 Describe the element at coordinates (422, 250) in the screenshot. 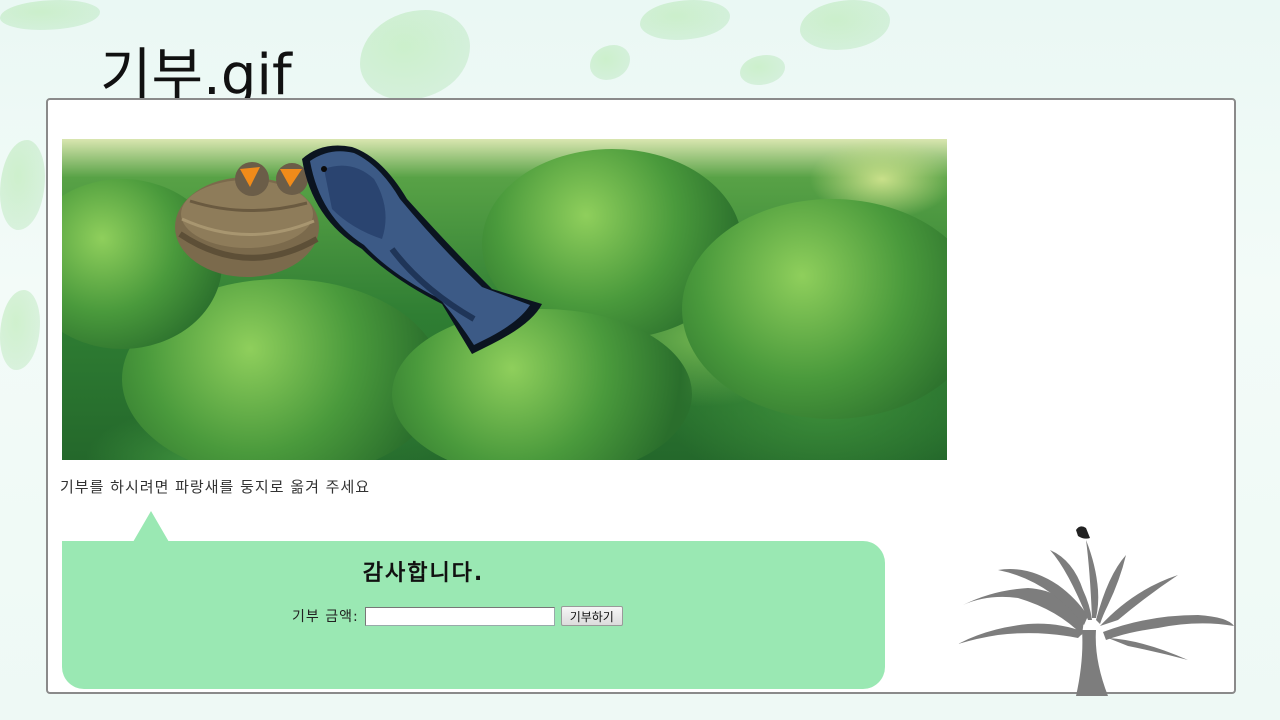

I see `bluebird-icon` at that location.